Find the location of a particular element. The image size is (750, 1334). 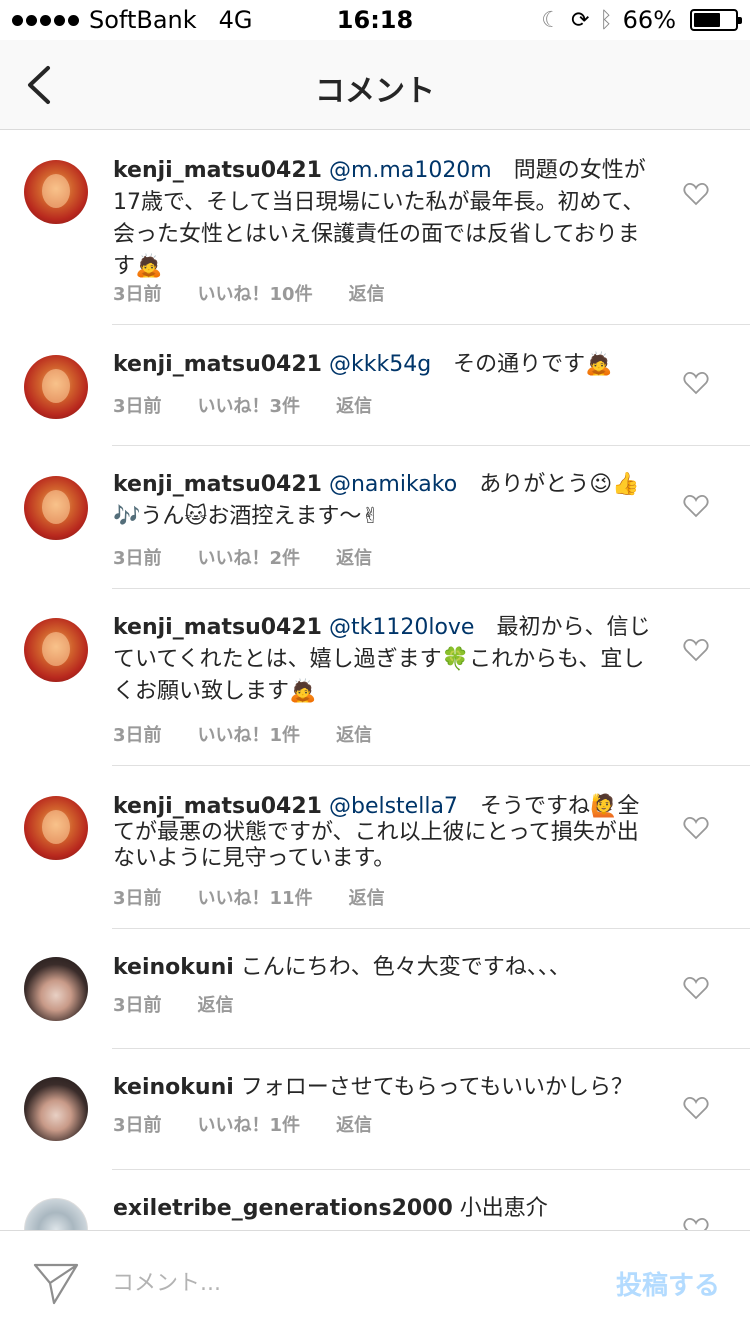

comment-item: exiletribe_generations2000 小出恵介 is located at coordinates (375, 1200).